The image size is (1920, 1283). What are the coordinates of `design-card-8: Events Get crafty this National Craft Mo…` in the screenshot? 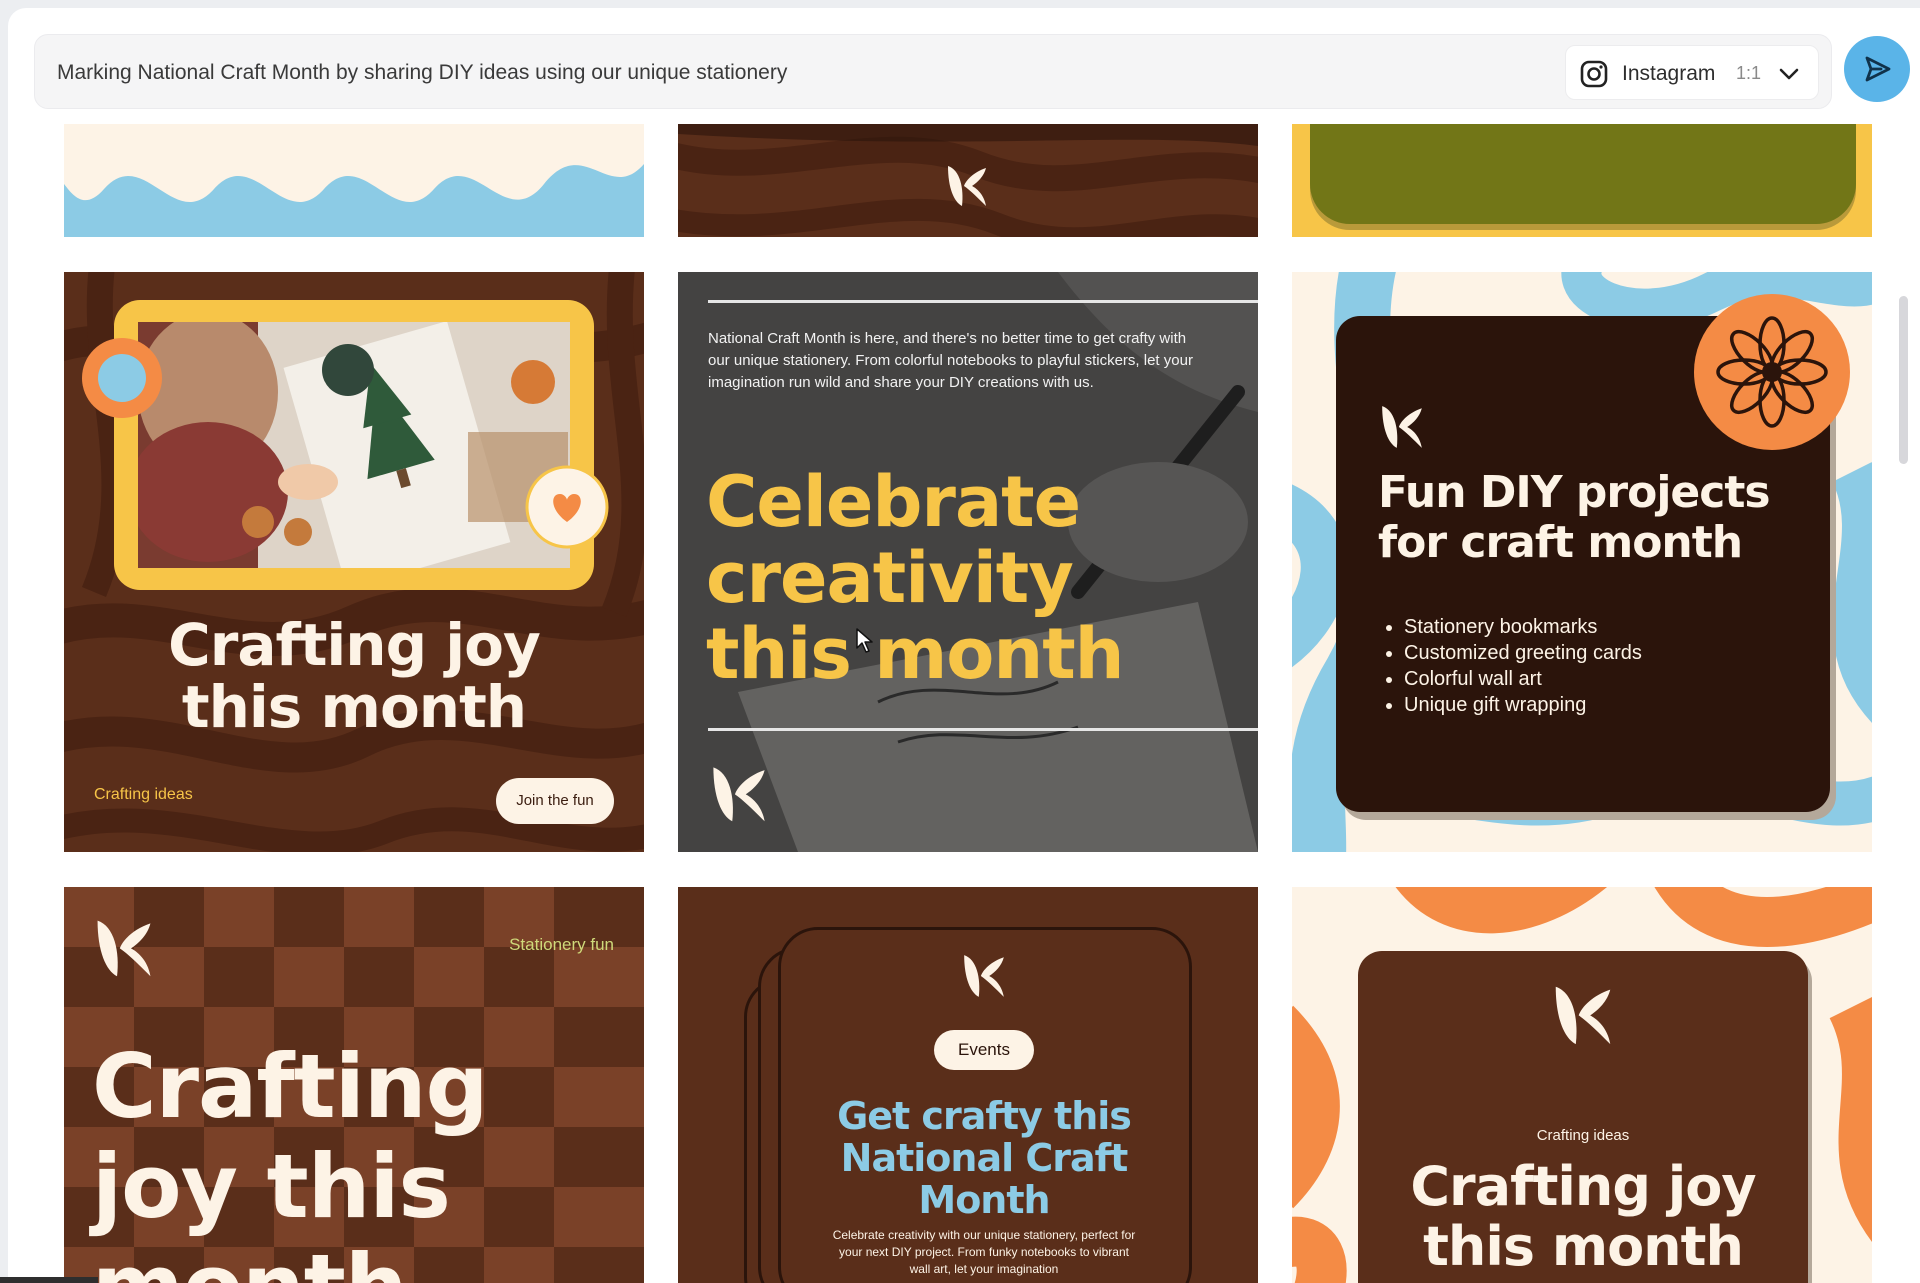 It's located at (968, 1085).